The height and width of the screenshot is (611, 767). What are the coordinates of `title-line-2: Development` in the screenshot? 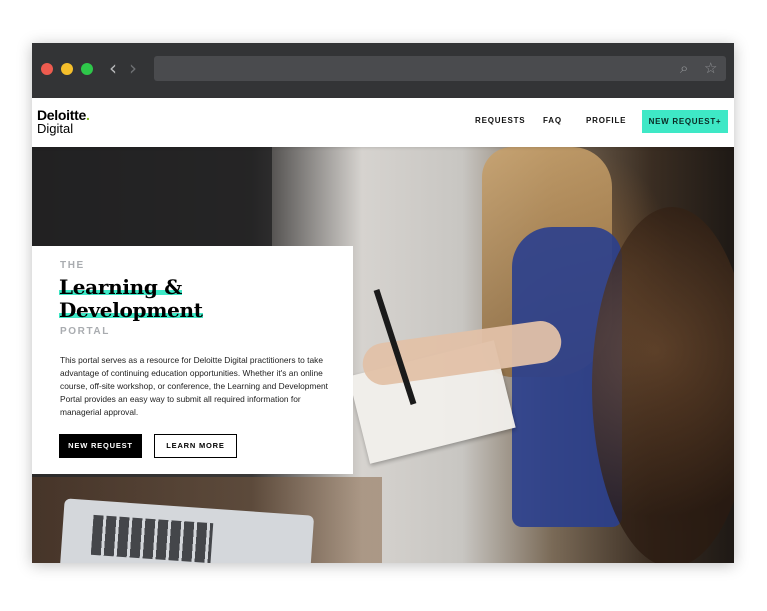 It's located at (131, 310).